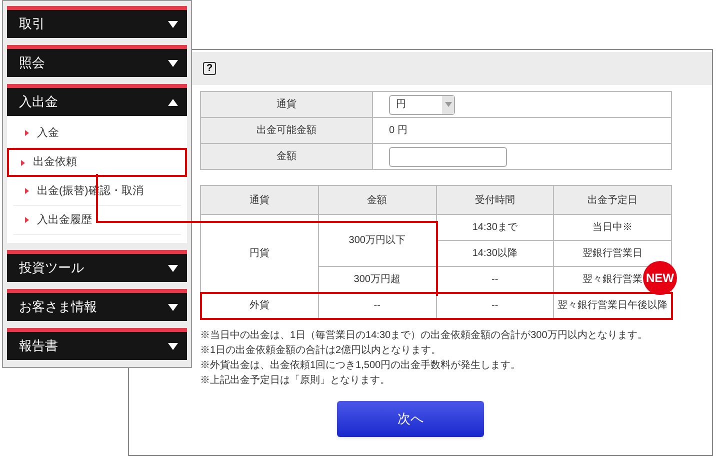 The image size is (716, 458). What do you see at coordinates (97, 100) in the screenshot?
I see `menu-header: 入出金` at bounding box center [97, 100].